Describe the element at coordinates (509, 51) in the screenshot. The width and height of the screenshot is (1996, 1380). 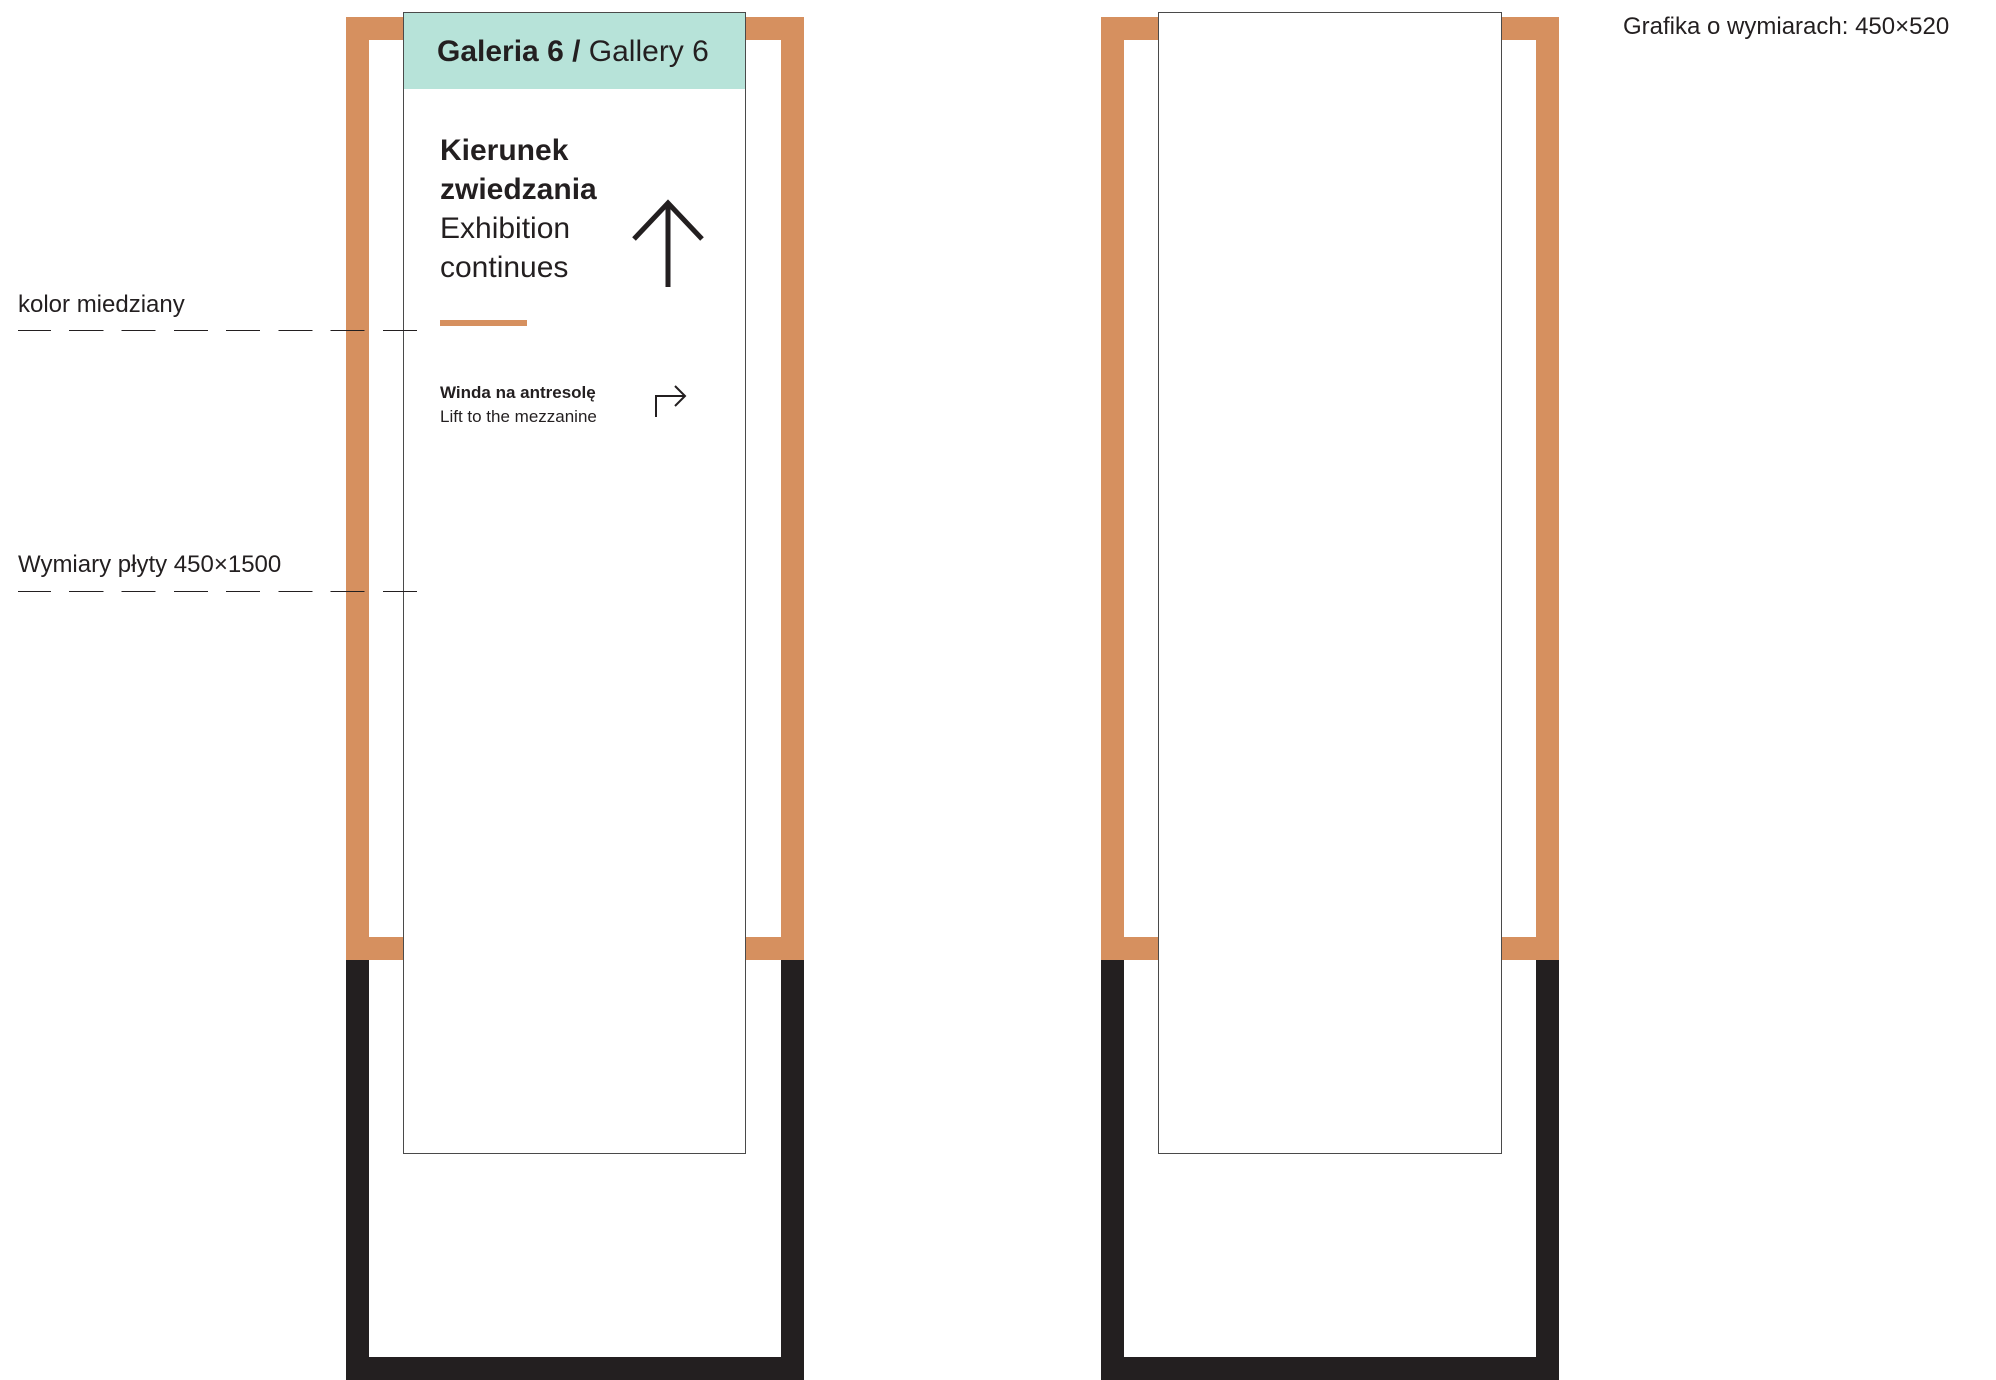
I see `header-polish: Galeria 6 /` at that location.